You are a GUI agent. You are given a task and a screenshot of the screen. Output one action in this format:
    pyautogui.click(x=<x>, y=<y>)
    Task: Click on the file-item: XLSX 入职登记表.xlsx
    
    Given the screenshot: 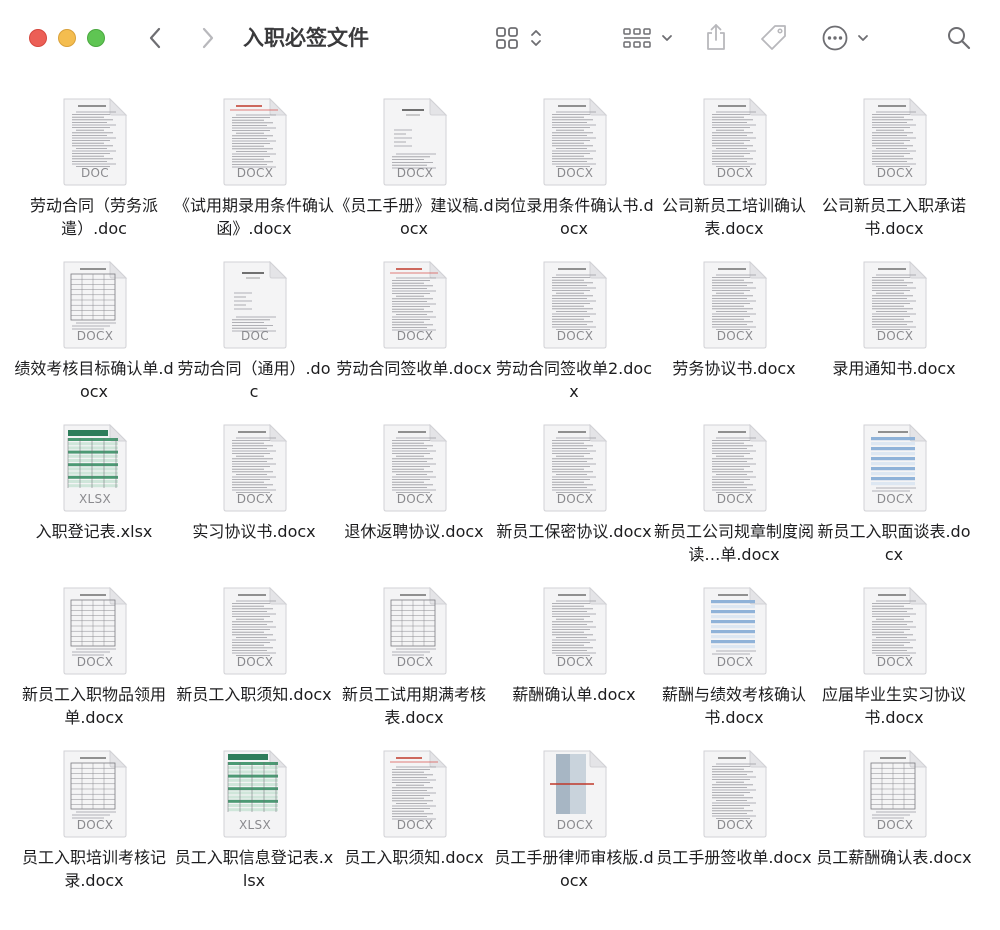 What is the action you would take?
    pyautogui.click(x=94, y=497)
    